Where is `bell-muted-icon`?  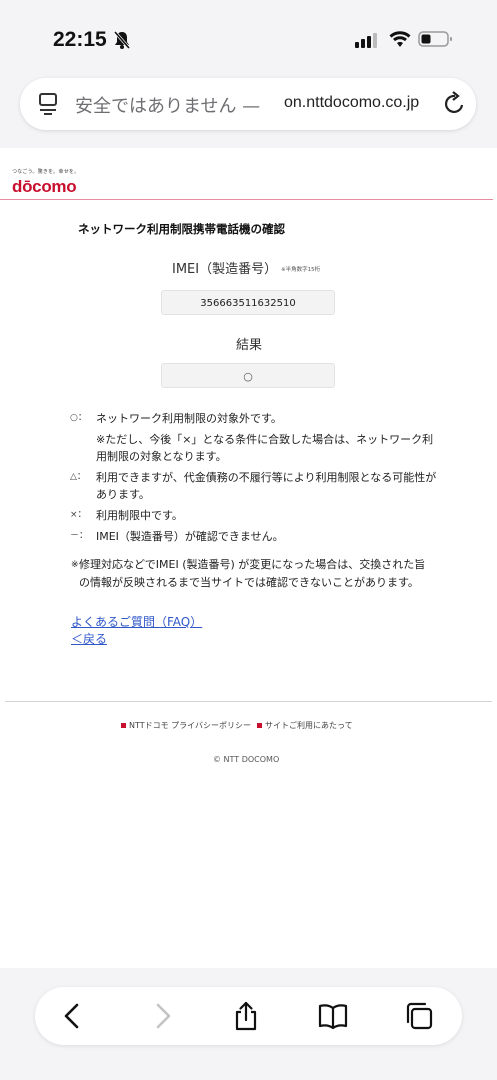 bell-muted-icon is located at coordinates (122, 40).